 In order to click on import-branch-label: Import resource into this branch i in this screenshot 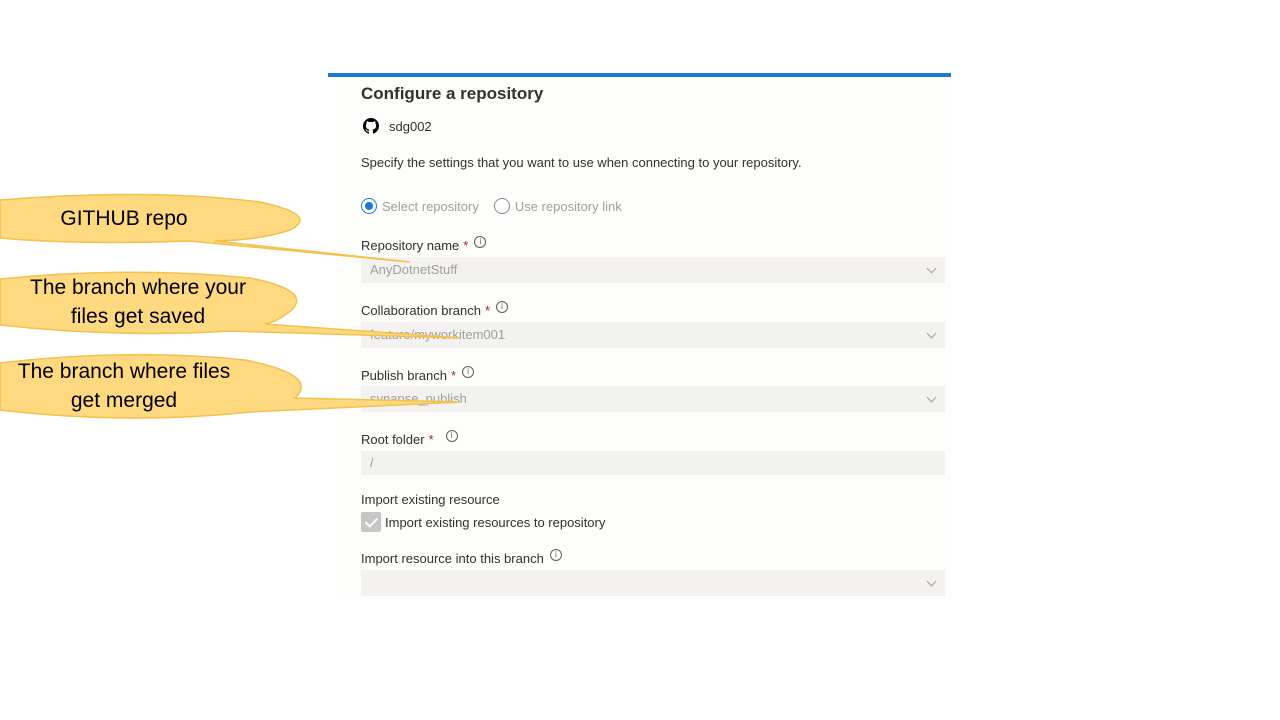, I will do `click(461, 557)`.